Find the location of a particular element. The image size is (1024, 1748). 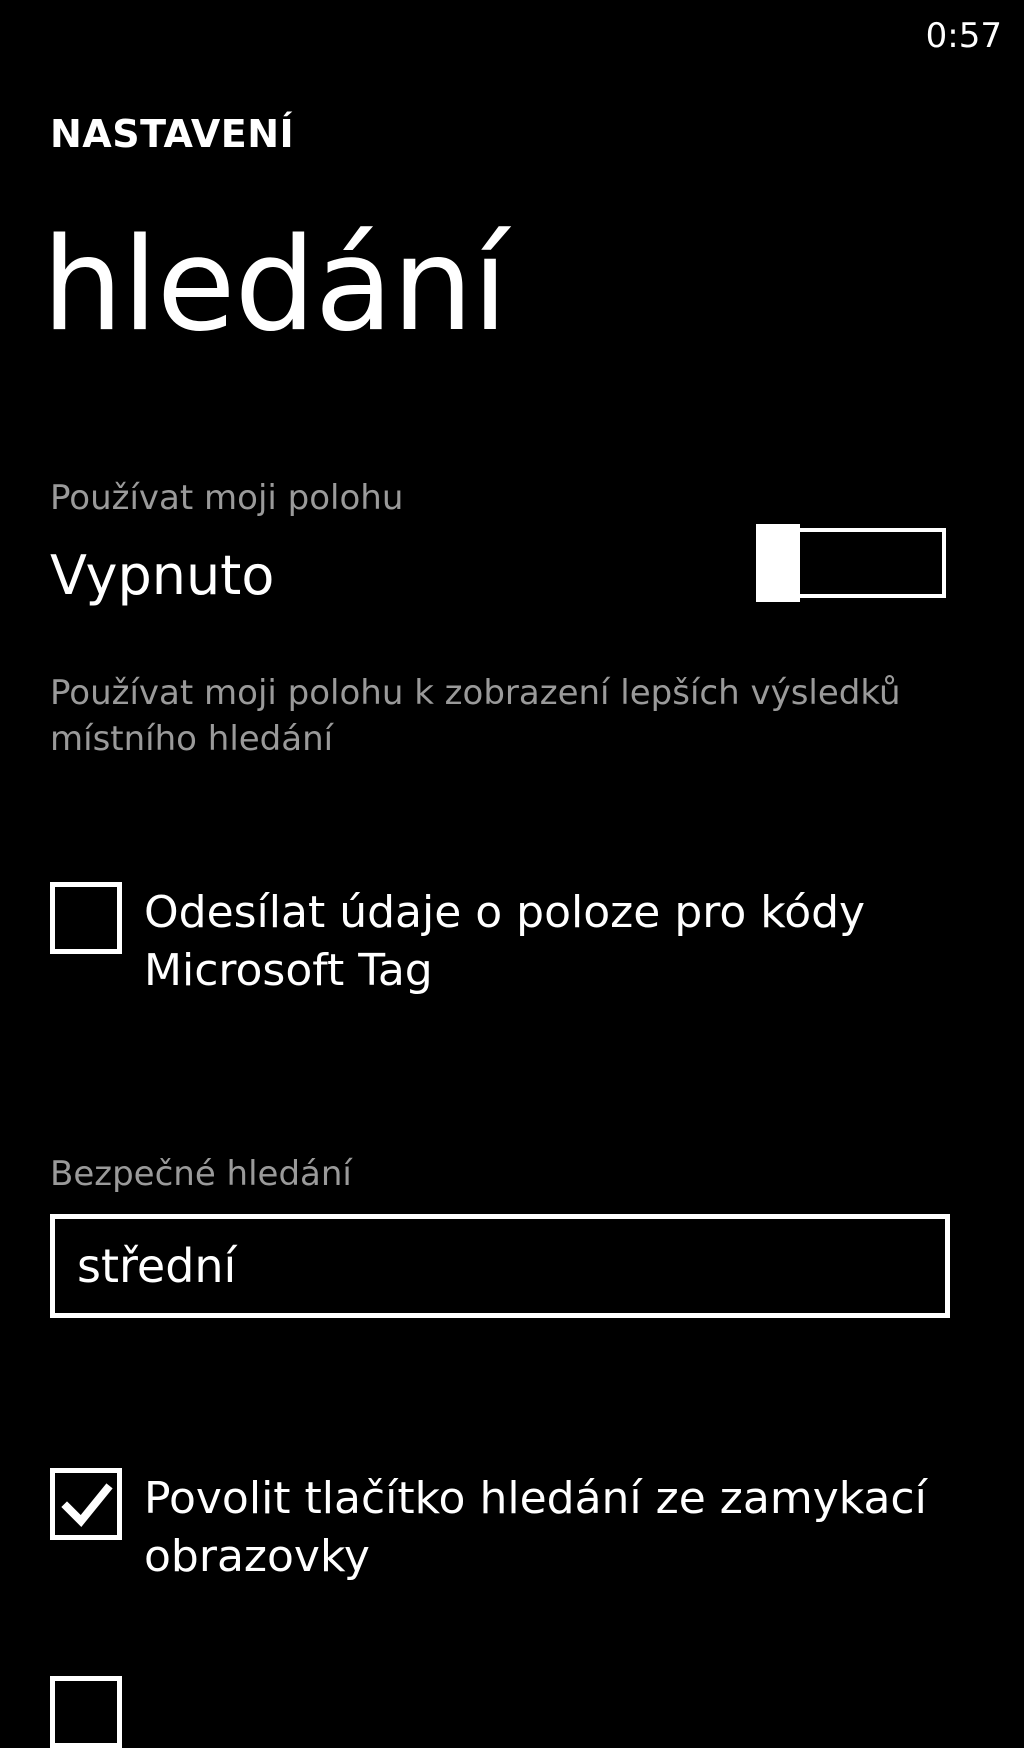

toggle-thumb is located at coordinates (778, 563).